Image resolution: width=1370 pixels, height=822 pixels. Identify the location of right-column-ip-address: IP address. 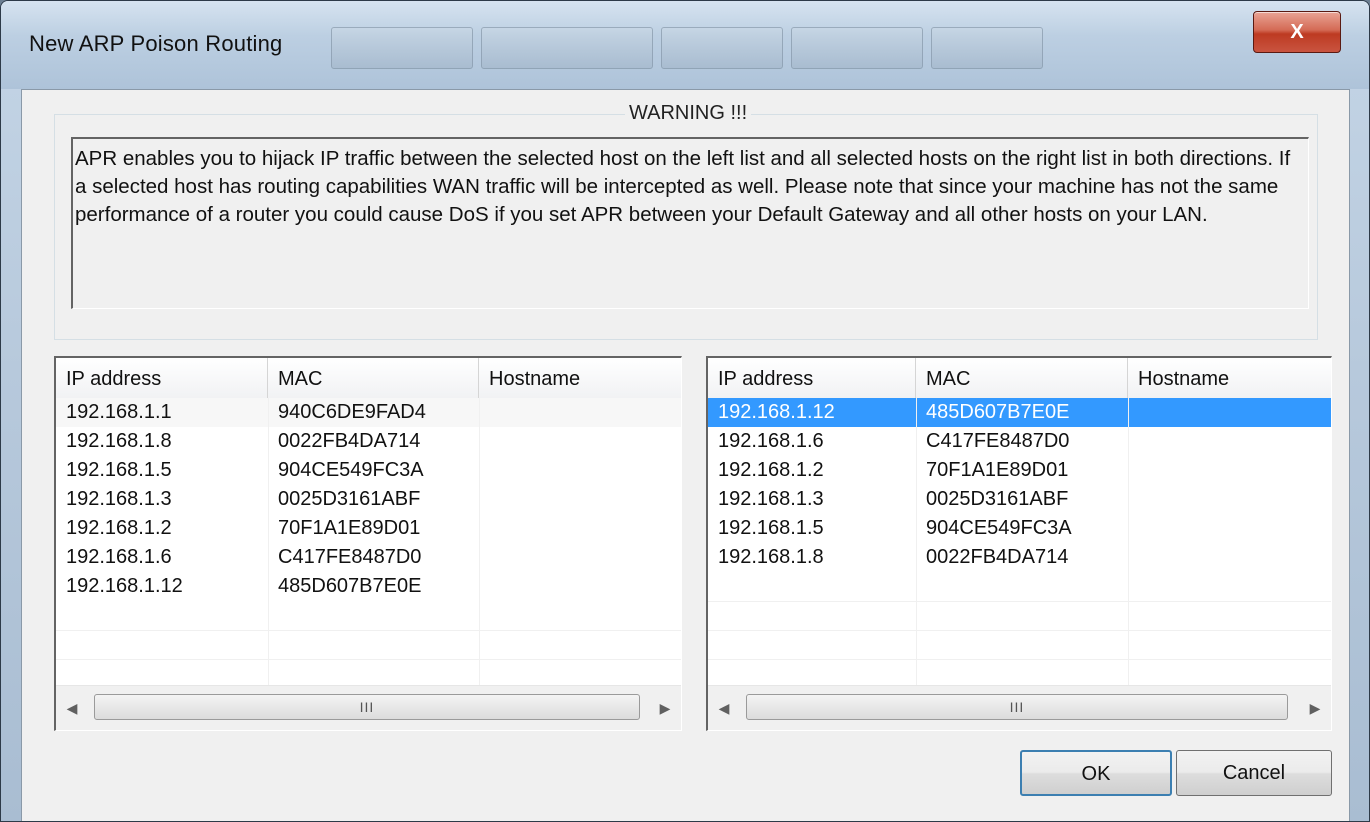
(812, 378).